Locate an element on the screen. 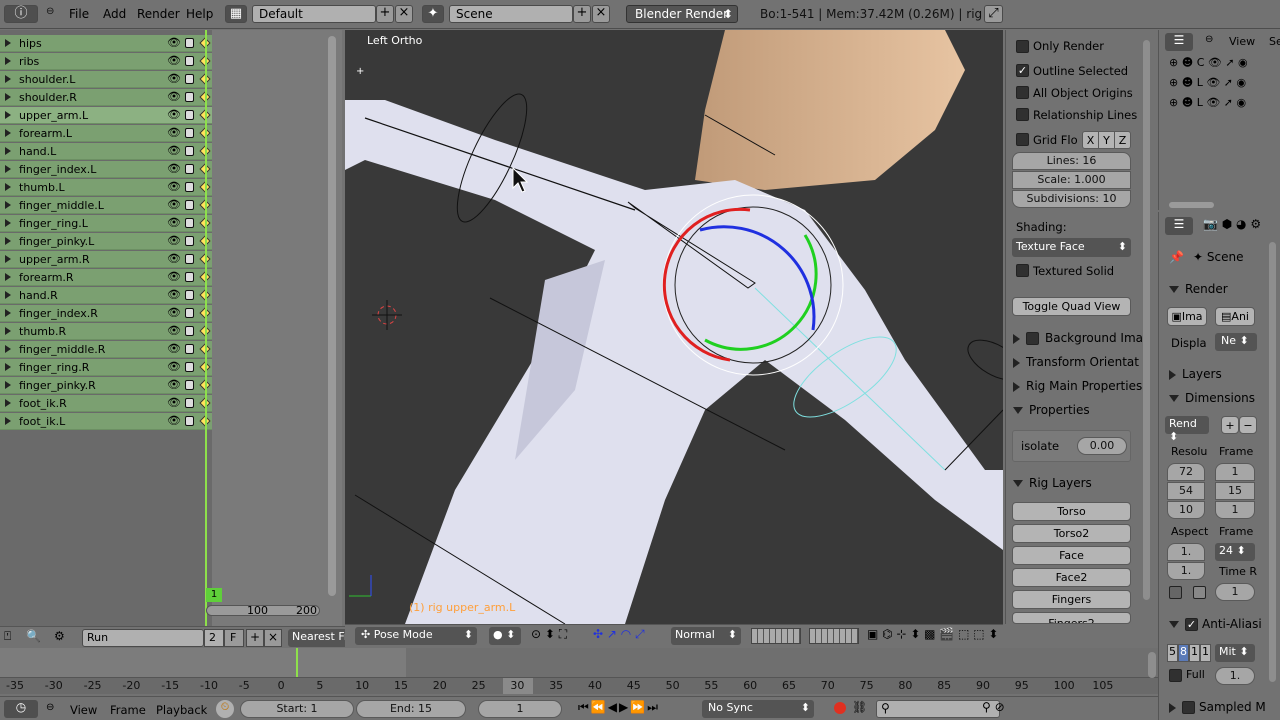  frame-step-field: 1 is located at coordinates (1235, 510).